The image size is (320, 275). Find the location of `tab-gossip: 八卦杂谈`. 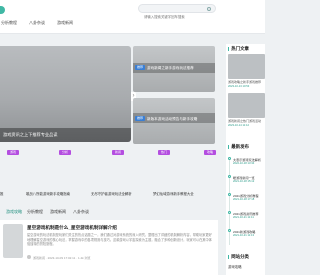

tab-gossip: 八卦杂谈 is located at coordinates (81, 212).